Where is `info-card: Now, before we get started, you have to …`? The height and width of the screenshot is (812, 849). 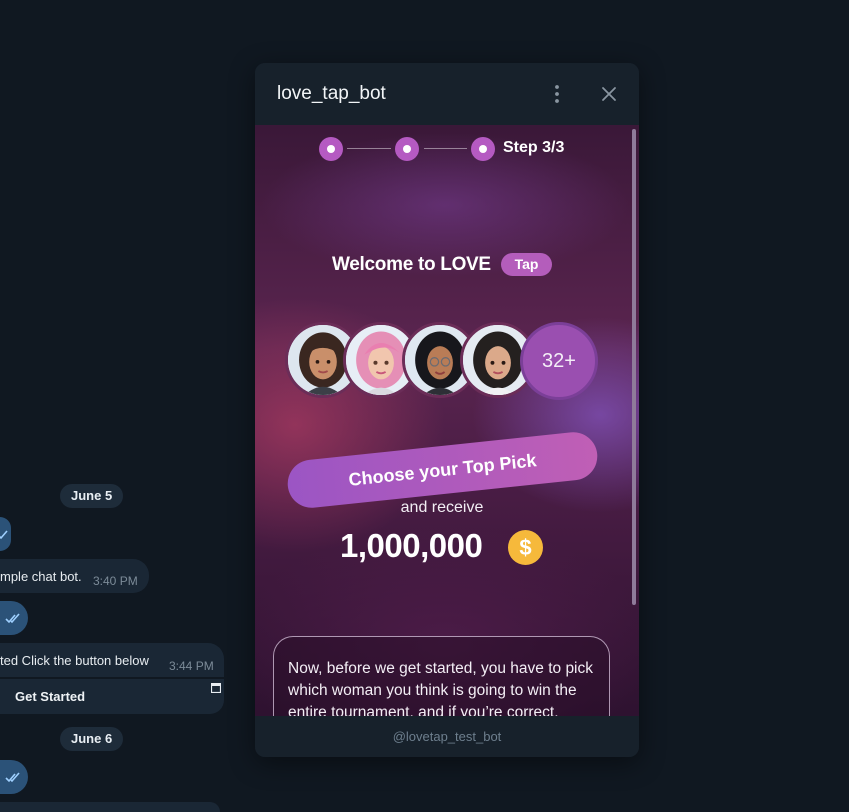
info-card: Now, before we get started, you have to … is located at coordinates (441, 676).